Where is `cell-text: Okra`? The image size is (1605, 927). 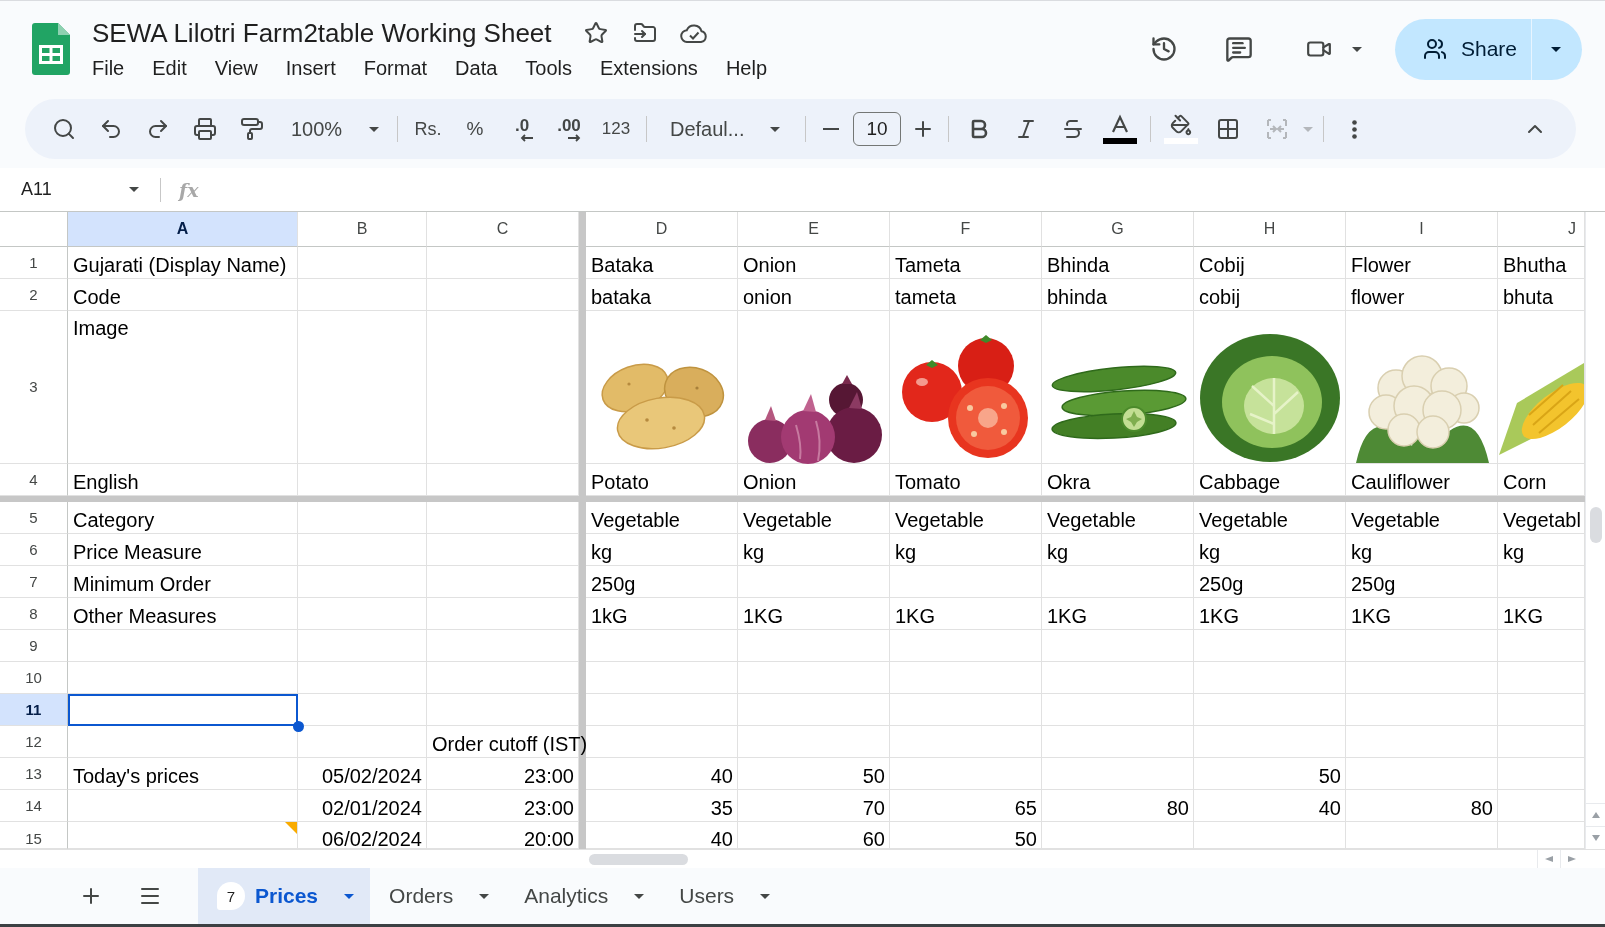
cell-text: Okra is located at coordinates (1069, 482).